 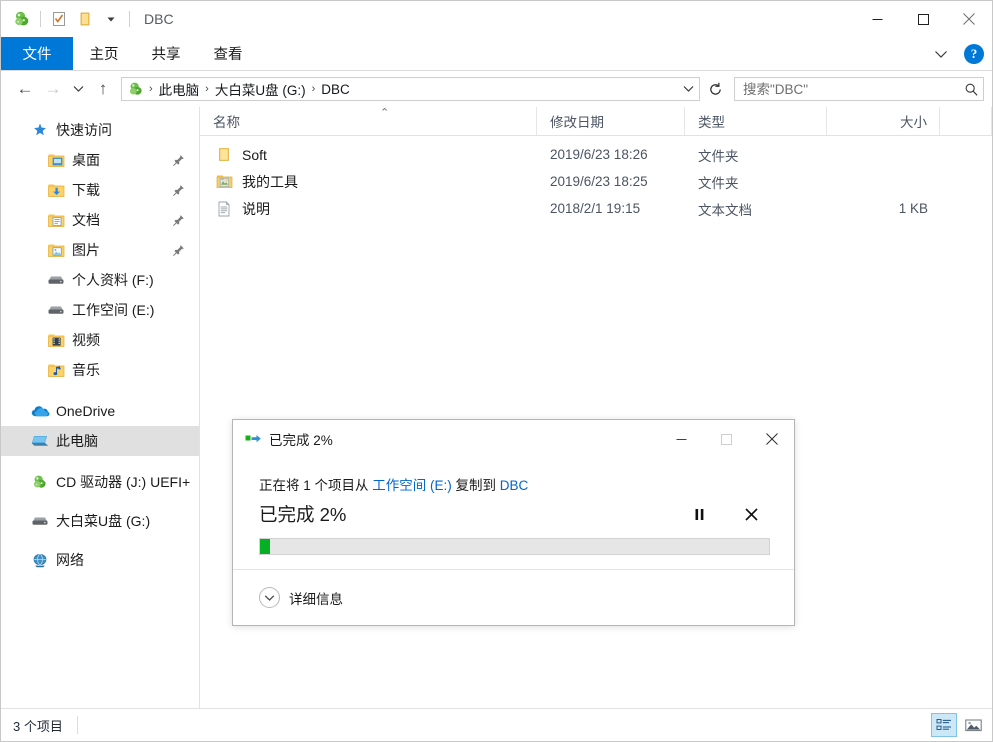 I want to click on sort-ascending-icon: ⌃, so click(x=385, y=113).